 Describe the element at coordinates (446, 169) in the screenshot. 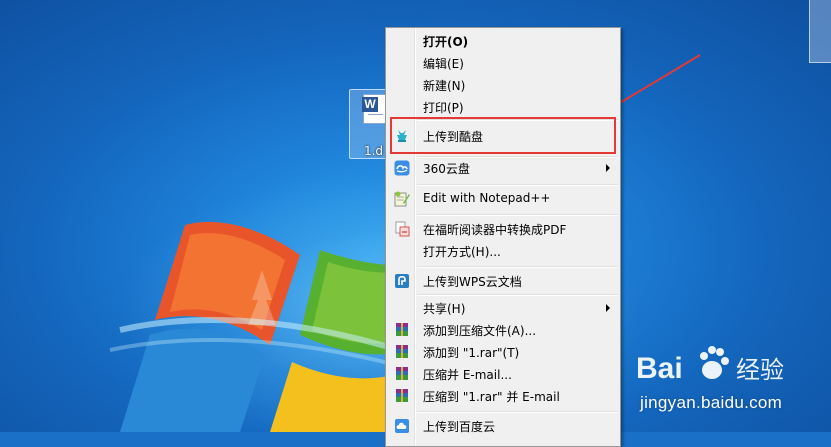

I see `menu-item-label: 360云盘` at that location.